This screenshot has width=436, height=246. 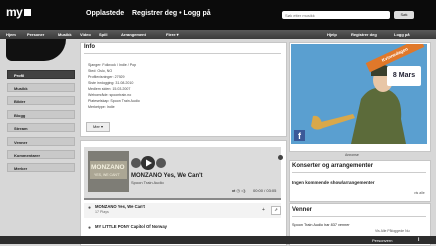 I want to click on register-login-link: Registrer deg • Logg på, so click(x=171, y=13).